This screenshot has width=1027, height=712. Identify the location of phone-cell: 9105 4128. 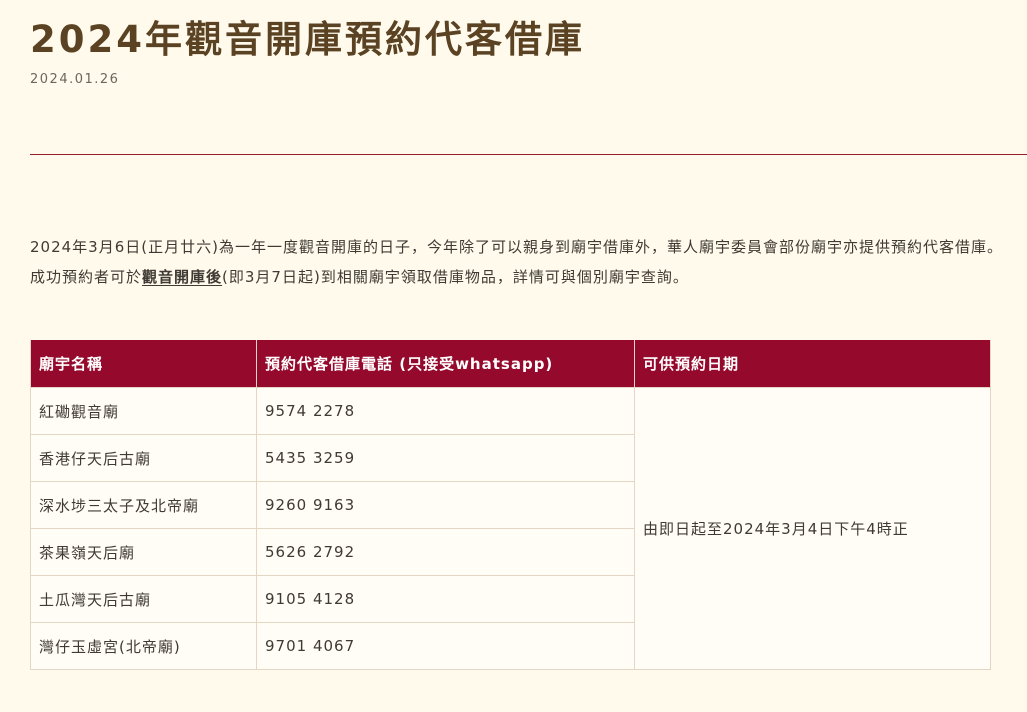
(445, 599).